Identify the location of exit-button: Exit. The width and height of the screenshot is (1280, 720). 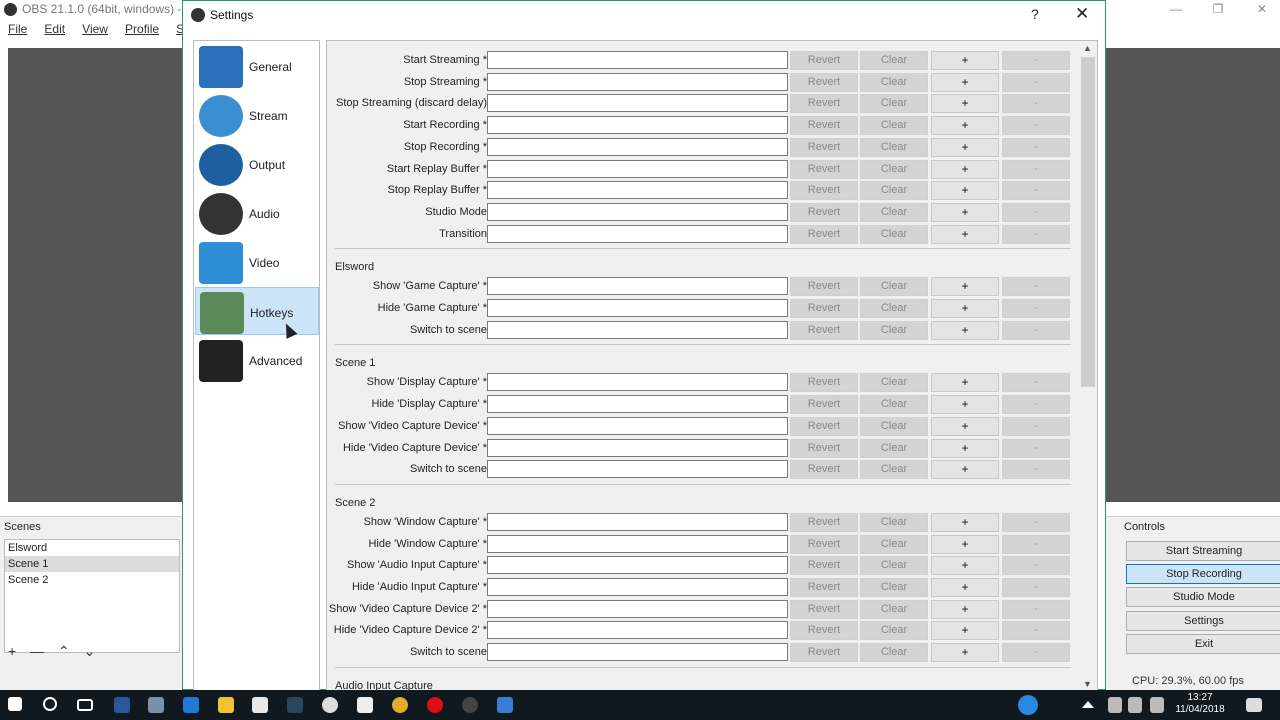
(1203, 644).